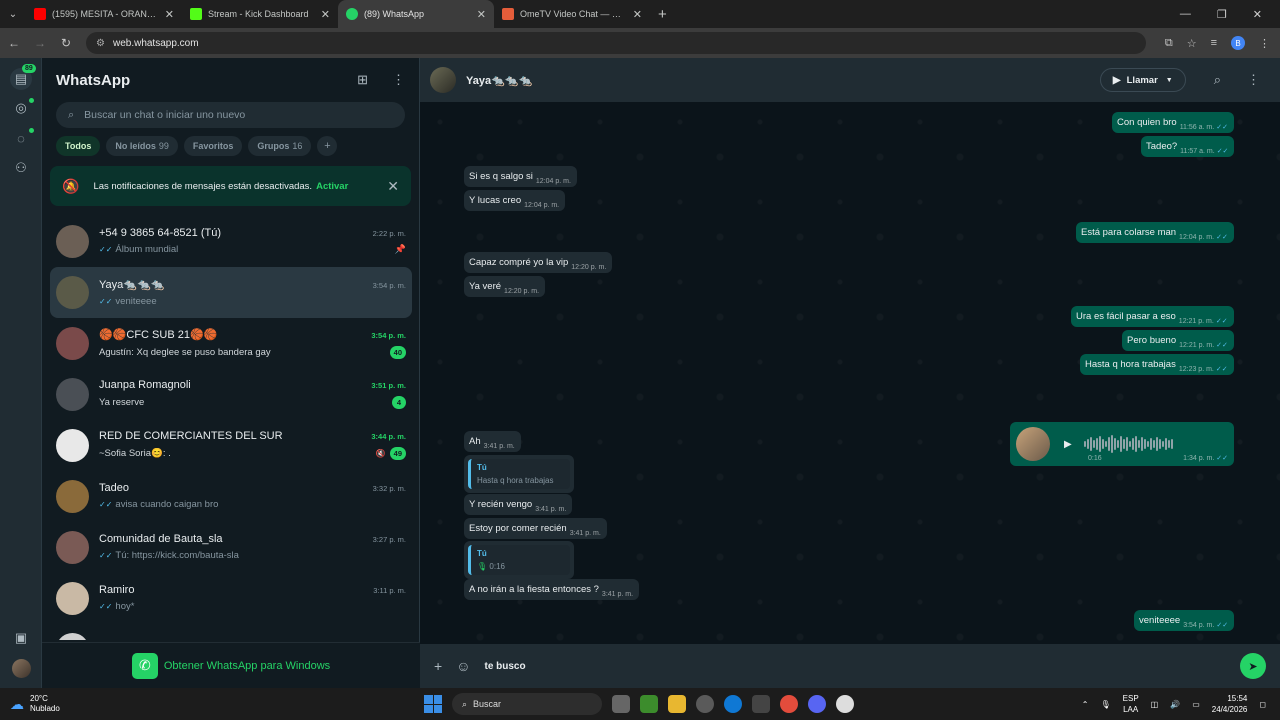 This screenshot has height=720, width=1280. Describe the element at coordinates (21, 168) in the screenshot. I see `communities-icon: ⚇` at that location.